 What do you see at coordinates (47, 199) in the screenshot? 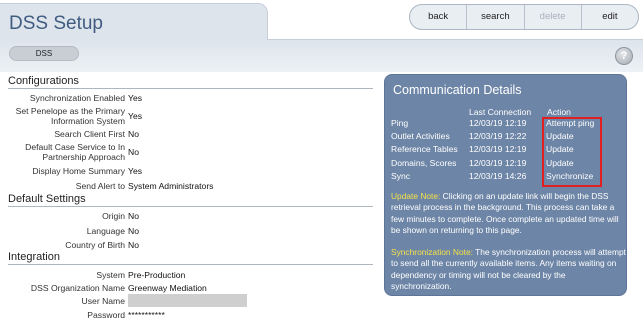
I see `default-settings-heading: Default Settings` at bounding box center [47, 199].